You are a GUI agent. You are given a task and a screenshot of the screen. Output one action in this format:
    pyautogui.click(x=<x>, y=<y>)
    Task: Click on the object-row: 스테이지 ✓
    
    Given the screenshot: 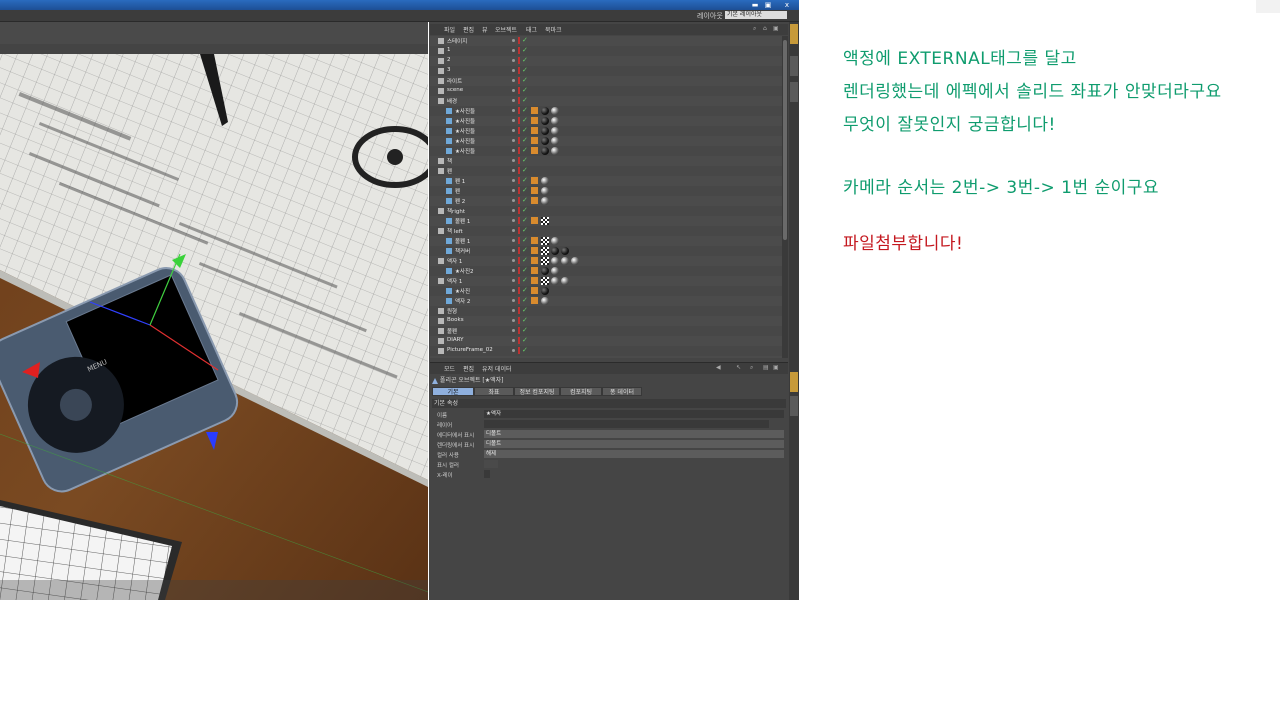 What is the action you would take?
    pyautogui.click(x=606, y=41)
    